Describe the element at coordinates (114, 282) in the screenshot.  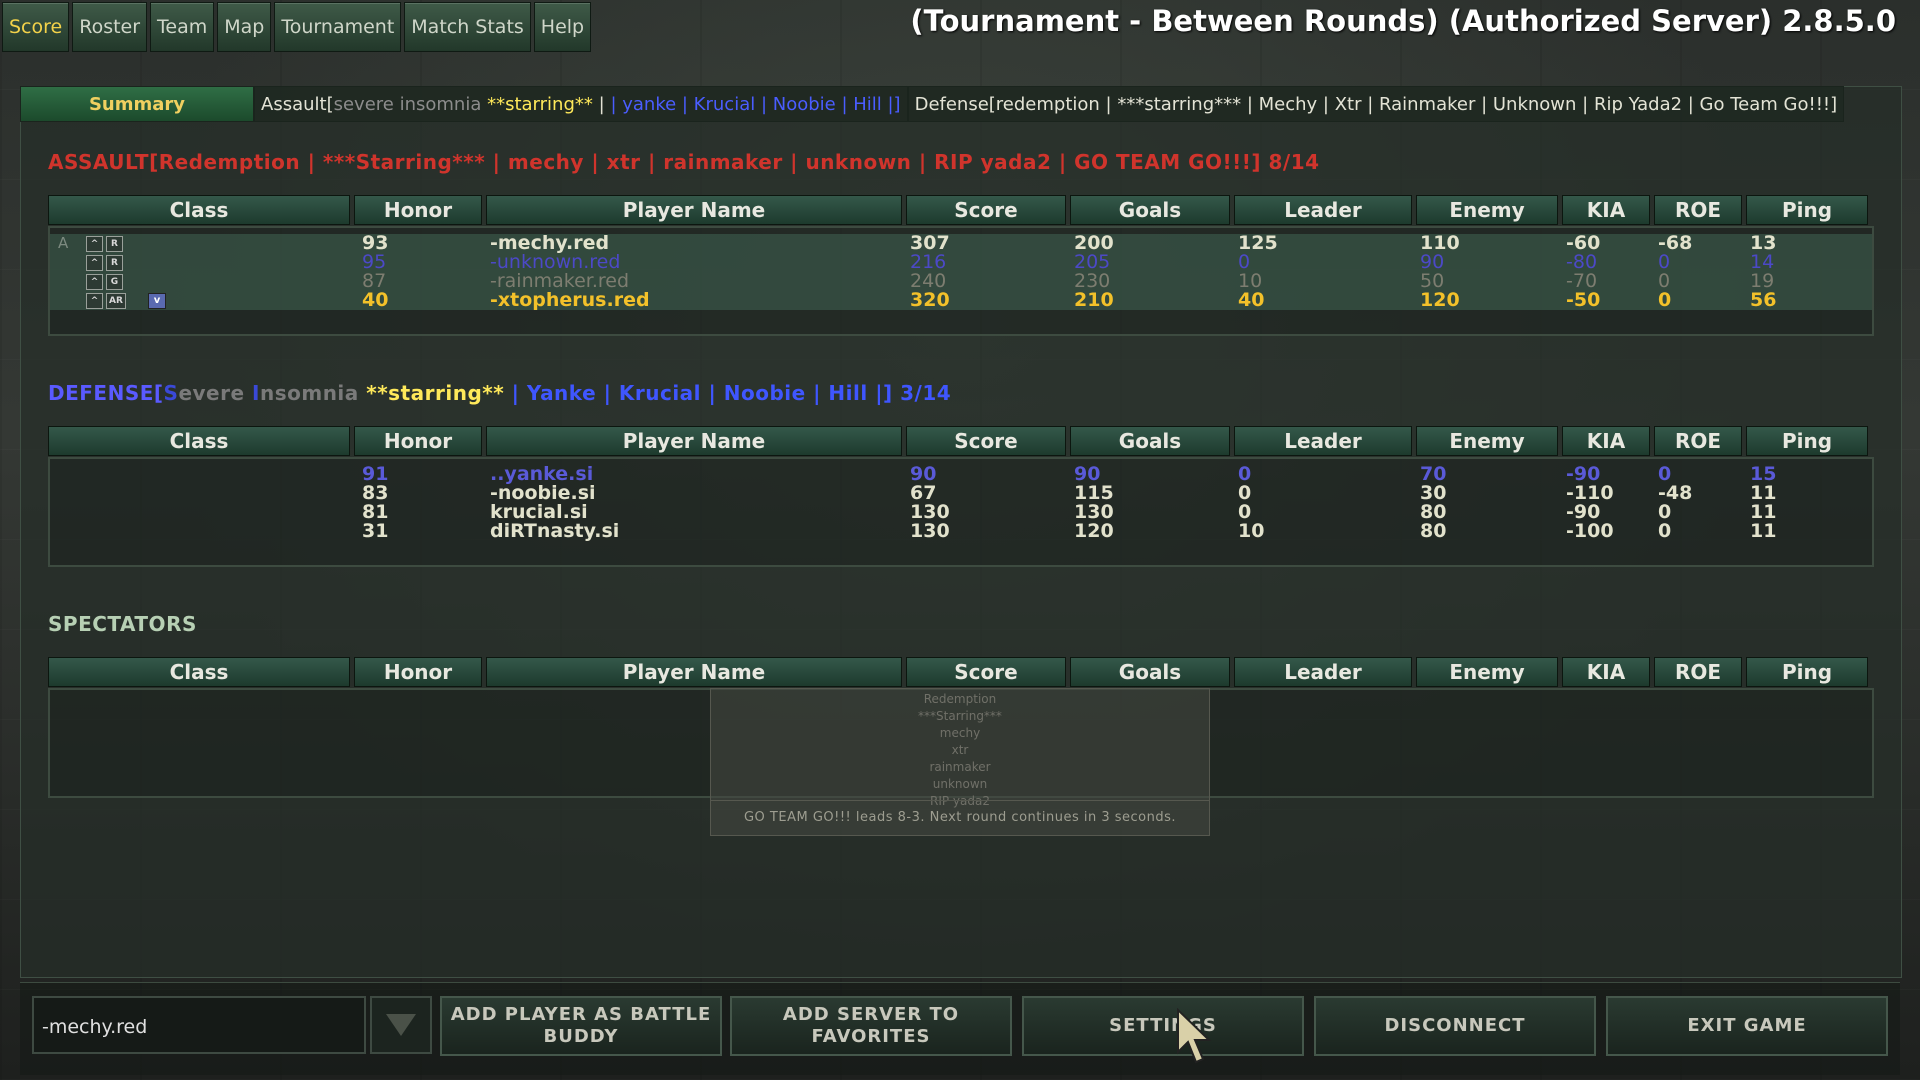
I see `class-badge: G` at that location.